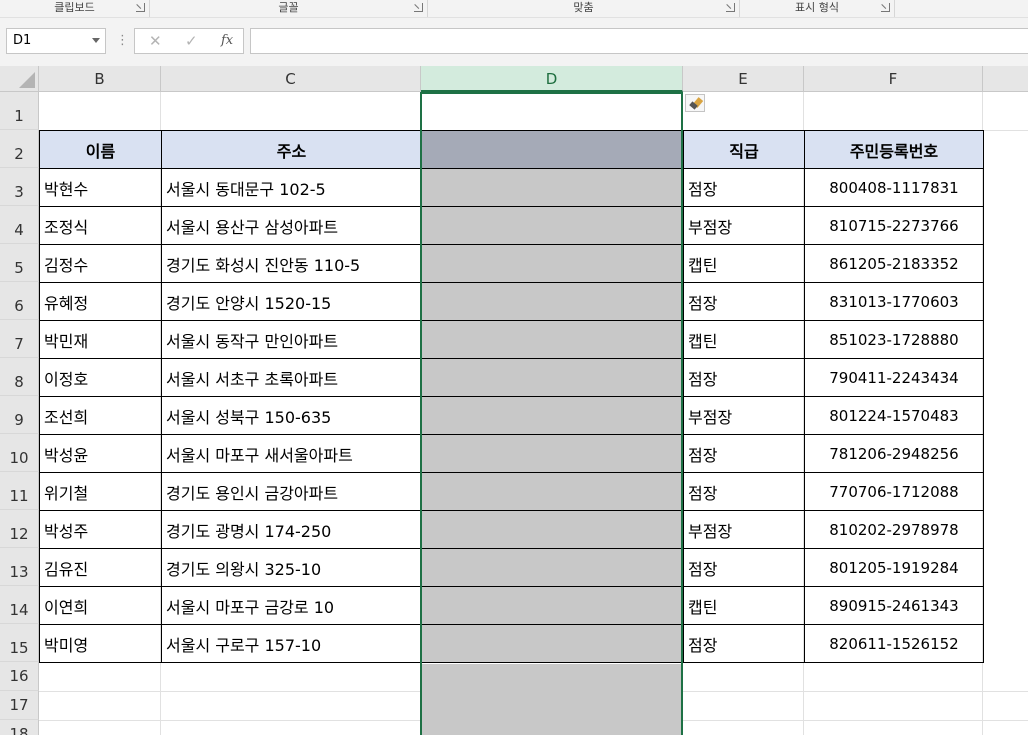 The width and height of the screenshot is (1028, 735). Describe the element at coordinates (291, 643) in the screenshot. I see `cell-address: 서울시 구로구 157-10` at that location.